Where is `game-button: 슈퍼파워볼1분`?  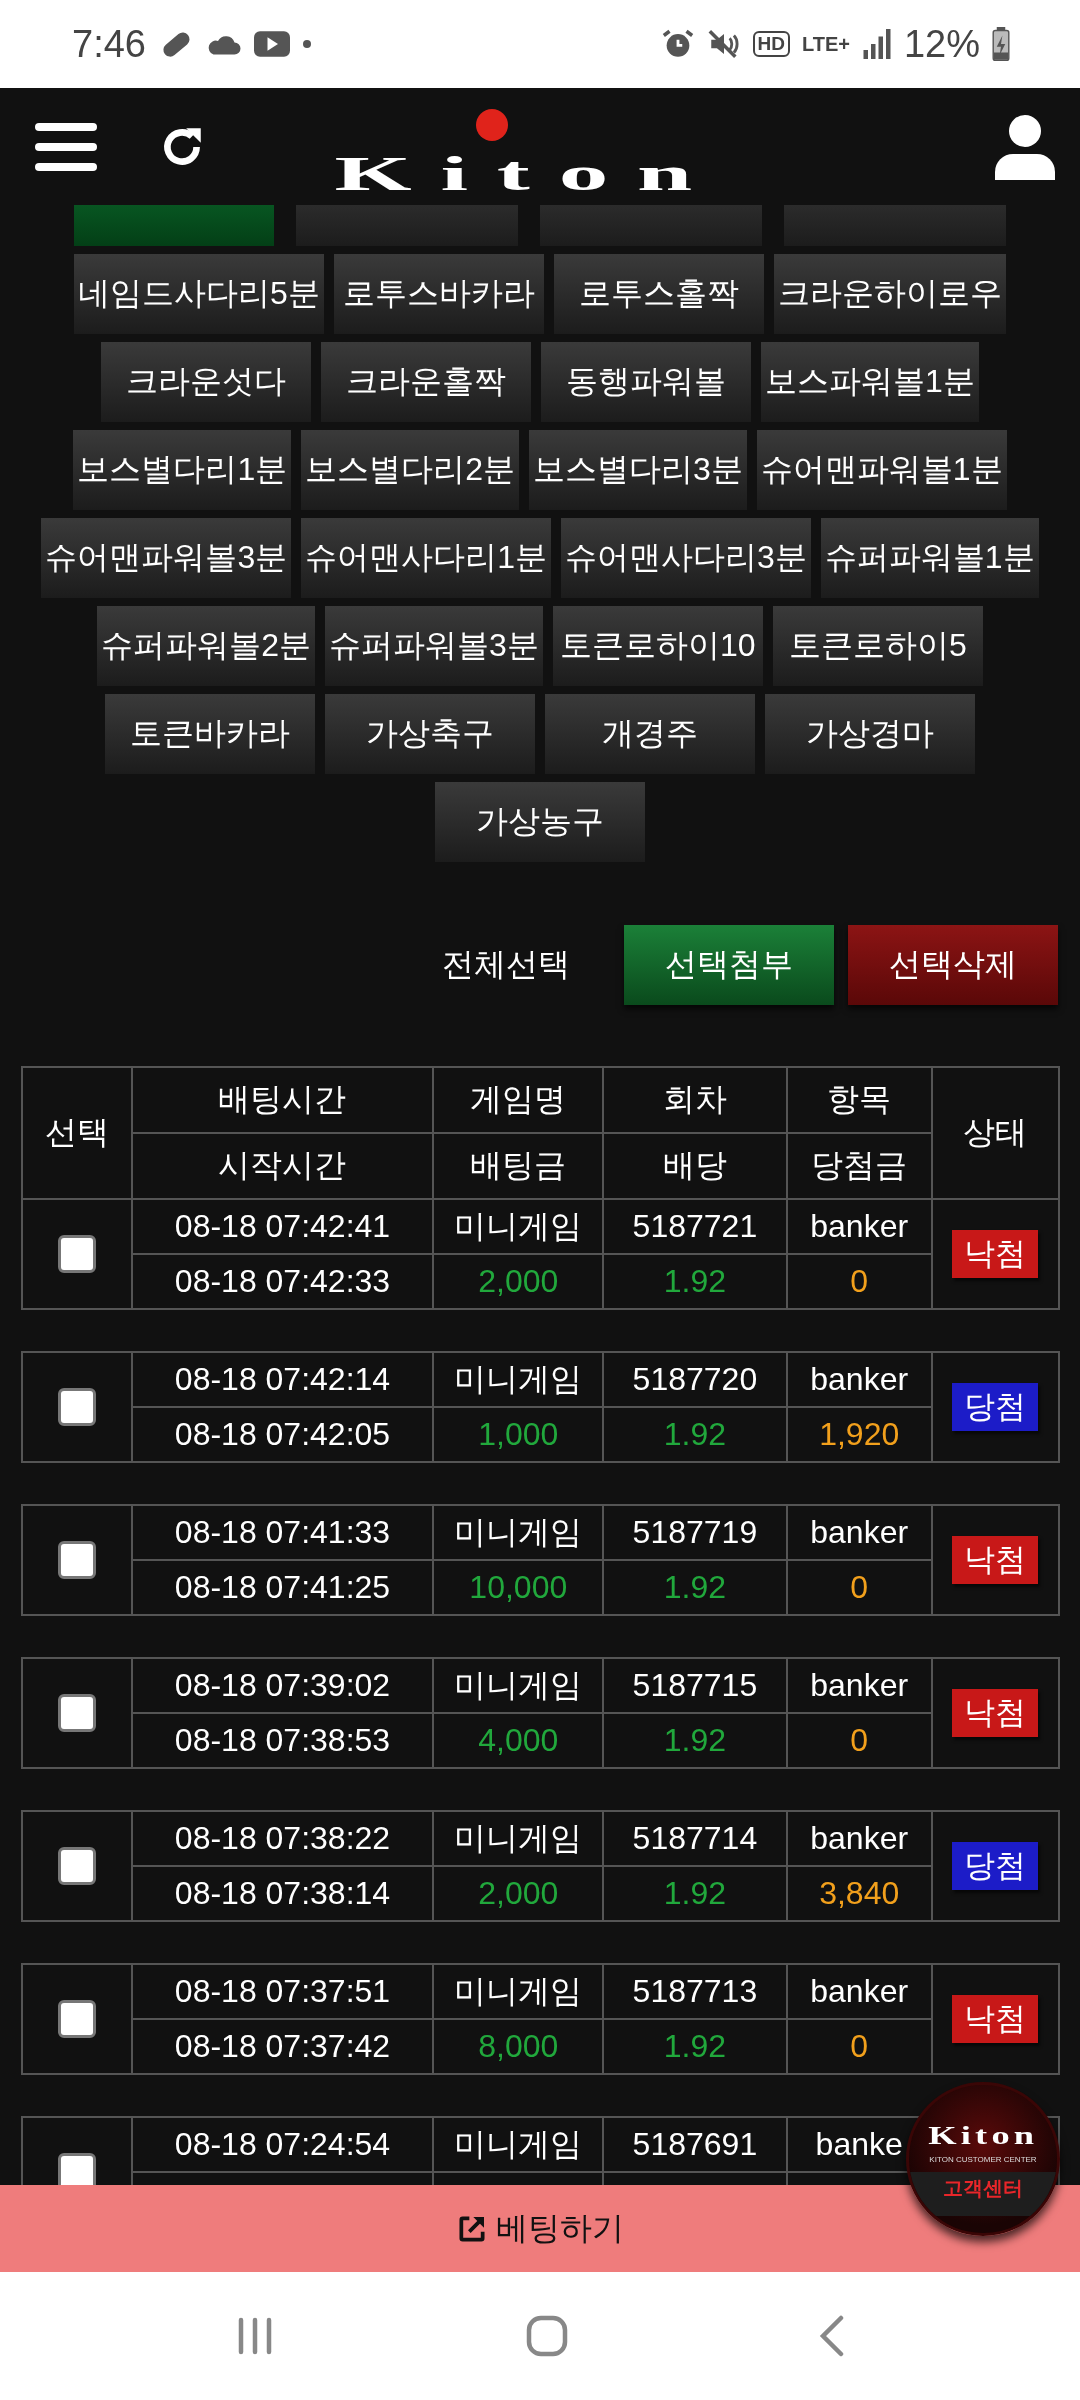 game-button: 슈퍼파워볼1분 is located at coordinates (929, 558).